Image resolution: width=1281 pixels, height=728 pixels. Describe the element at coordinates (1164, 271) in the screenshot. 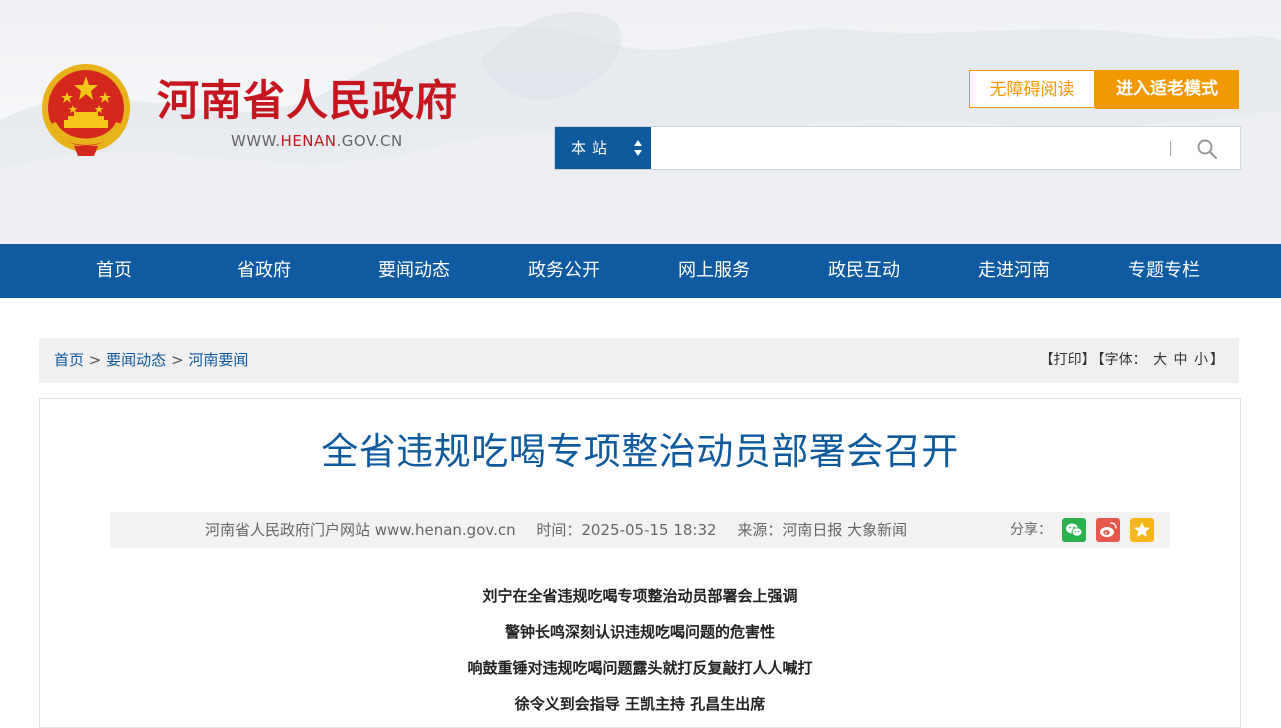

I see `nav-item-special-topics: 专题专栏` at that location.